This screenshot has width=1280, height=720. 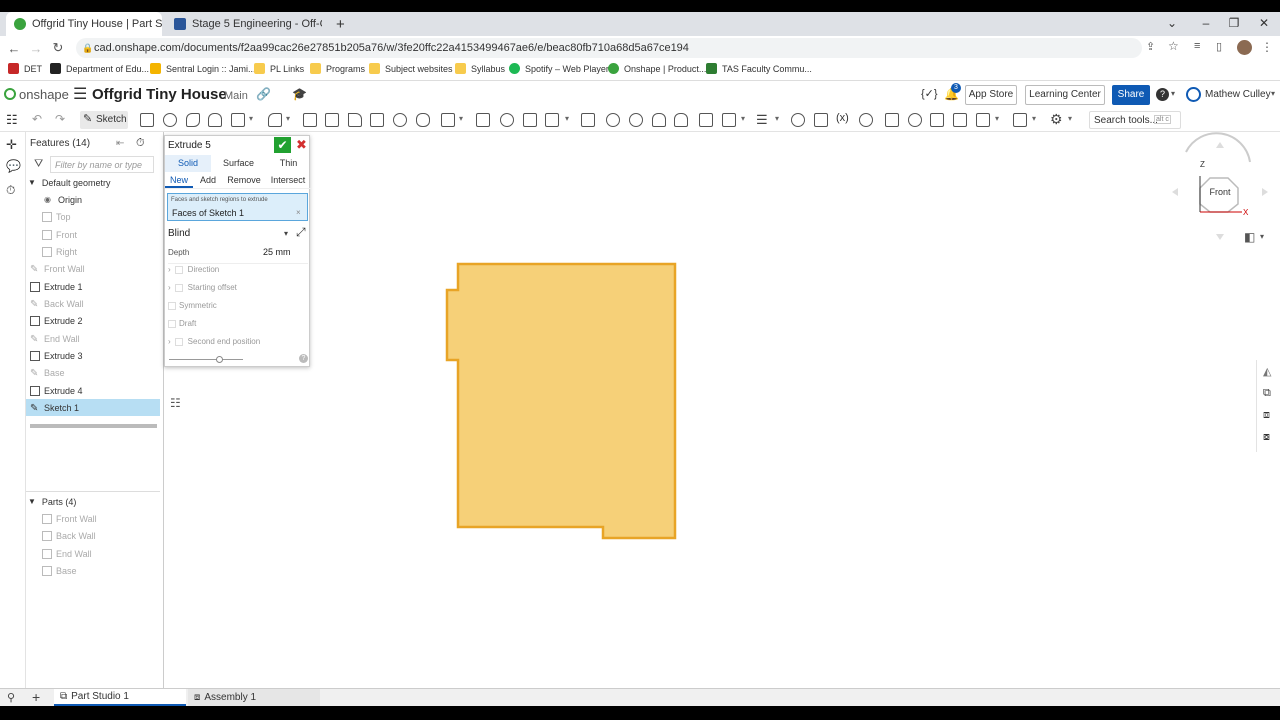 I want to click on profile-avatar, so click(x=1244, y=47).